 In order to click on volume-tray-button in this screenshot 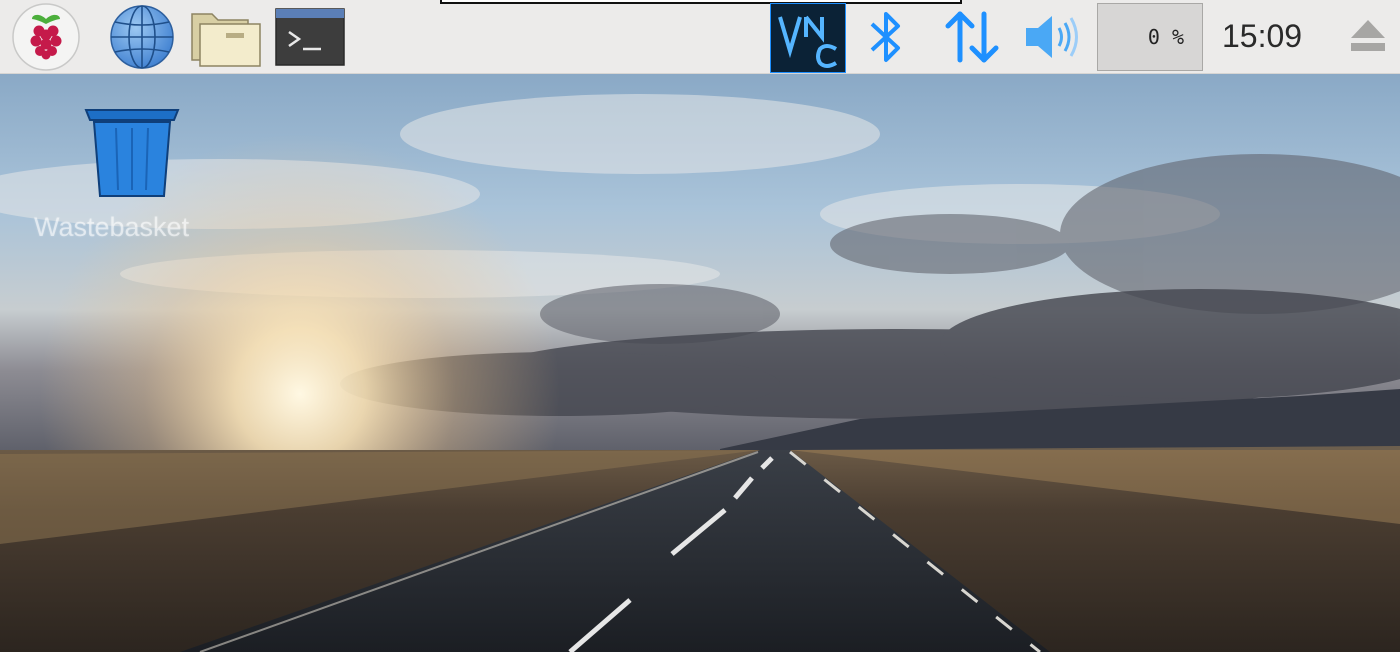, I will do `click(1051, 37)`.